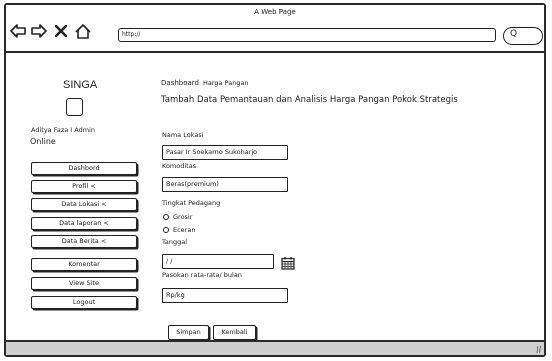  Describe the element at coordinates (84, 186) in the screenshot. I see `sidebar-item-profil: Profil <` at that location.